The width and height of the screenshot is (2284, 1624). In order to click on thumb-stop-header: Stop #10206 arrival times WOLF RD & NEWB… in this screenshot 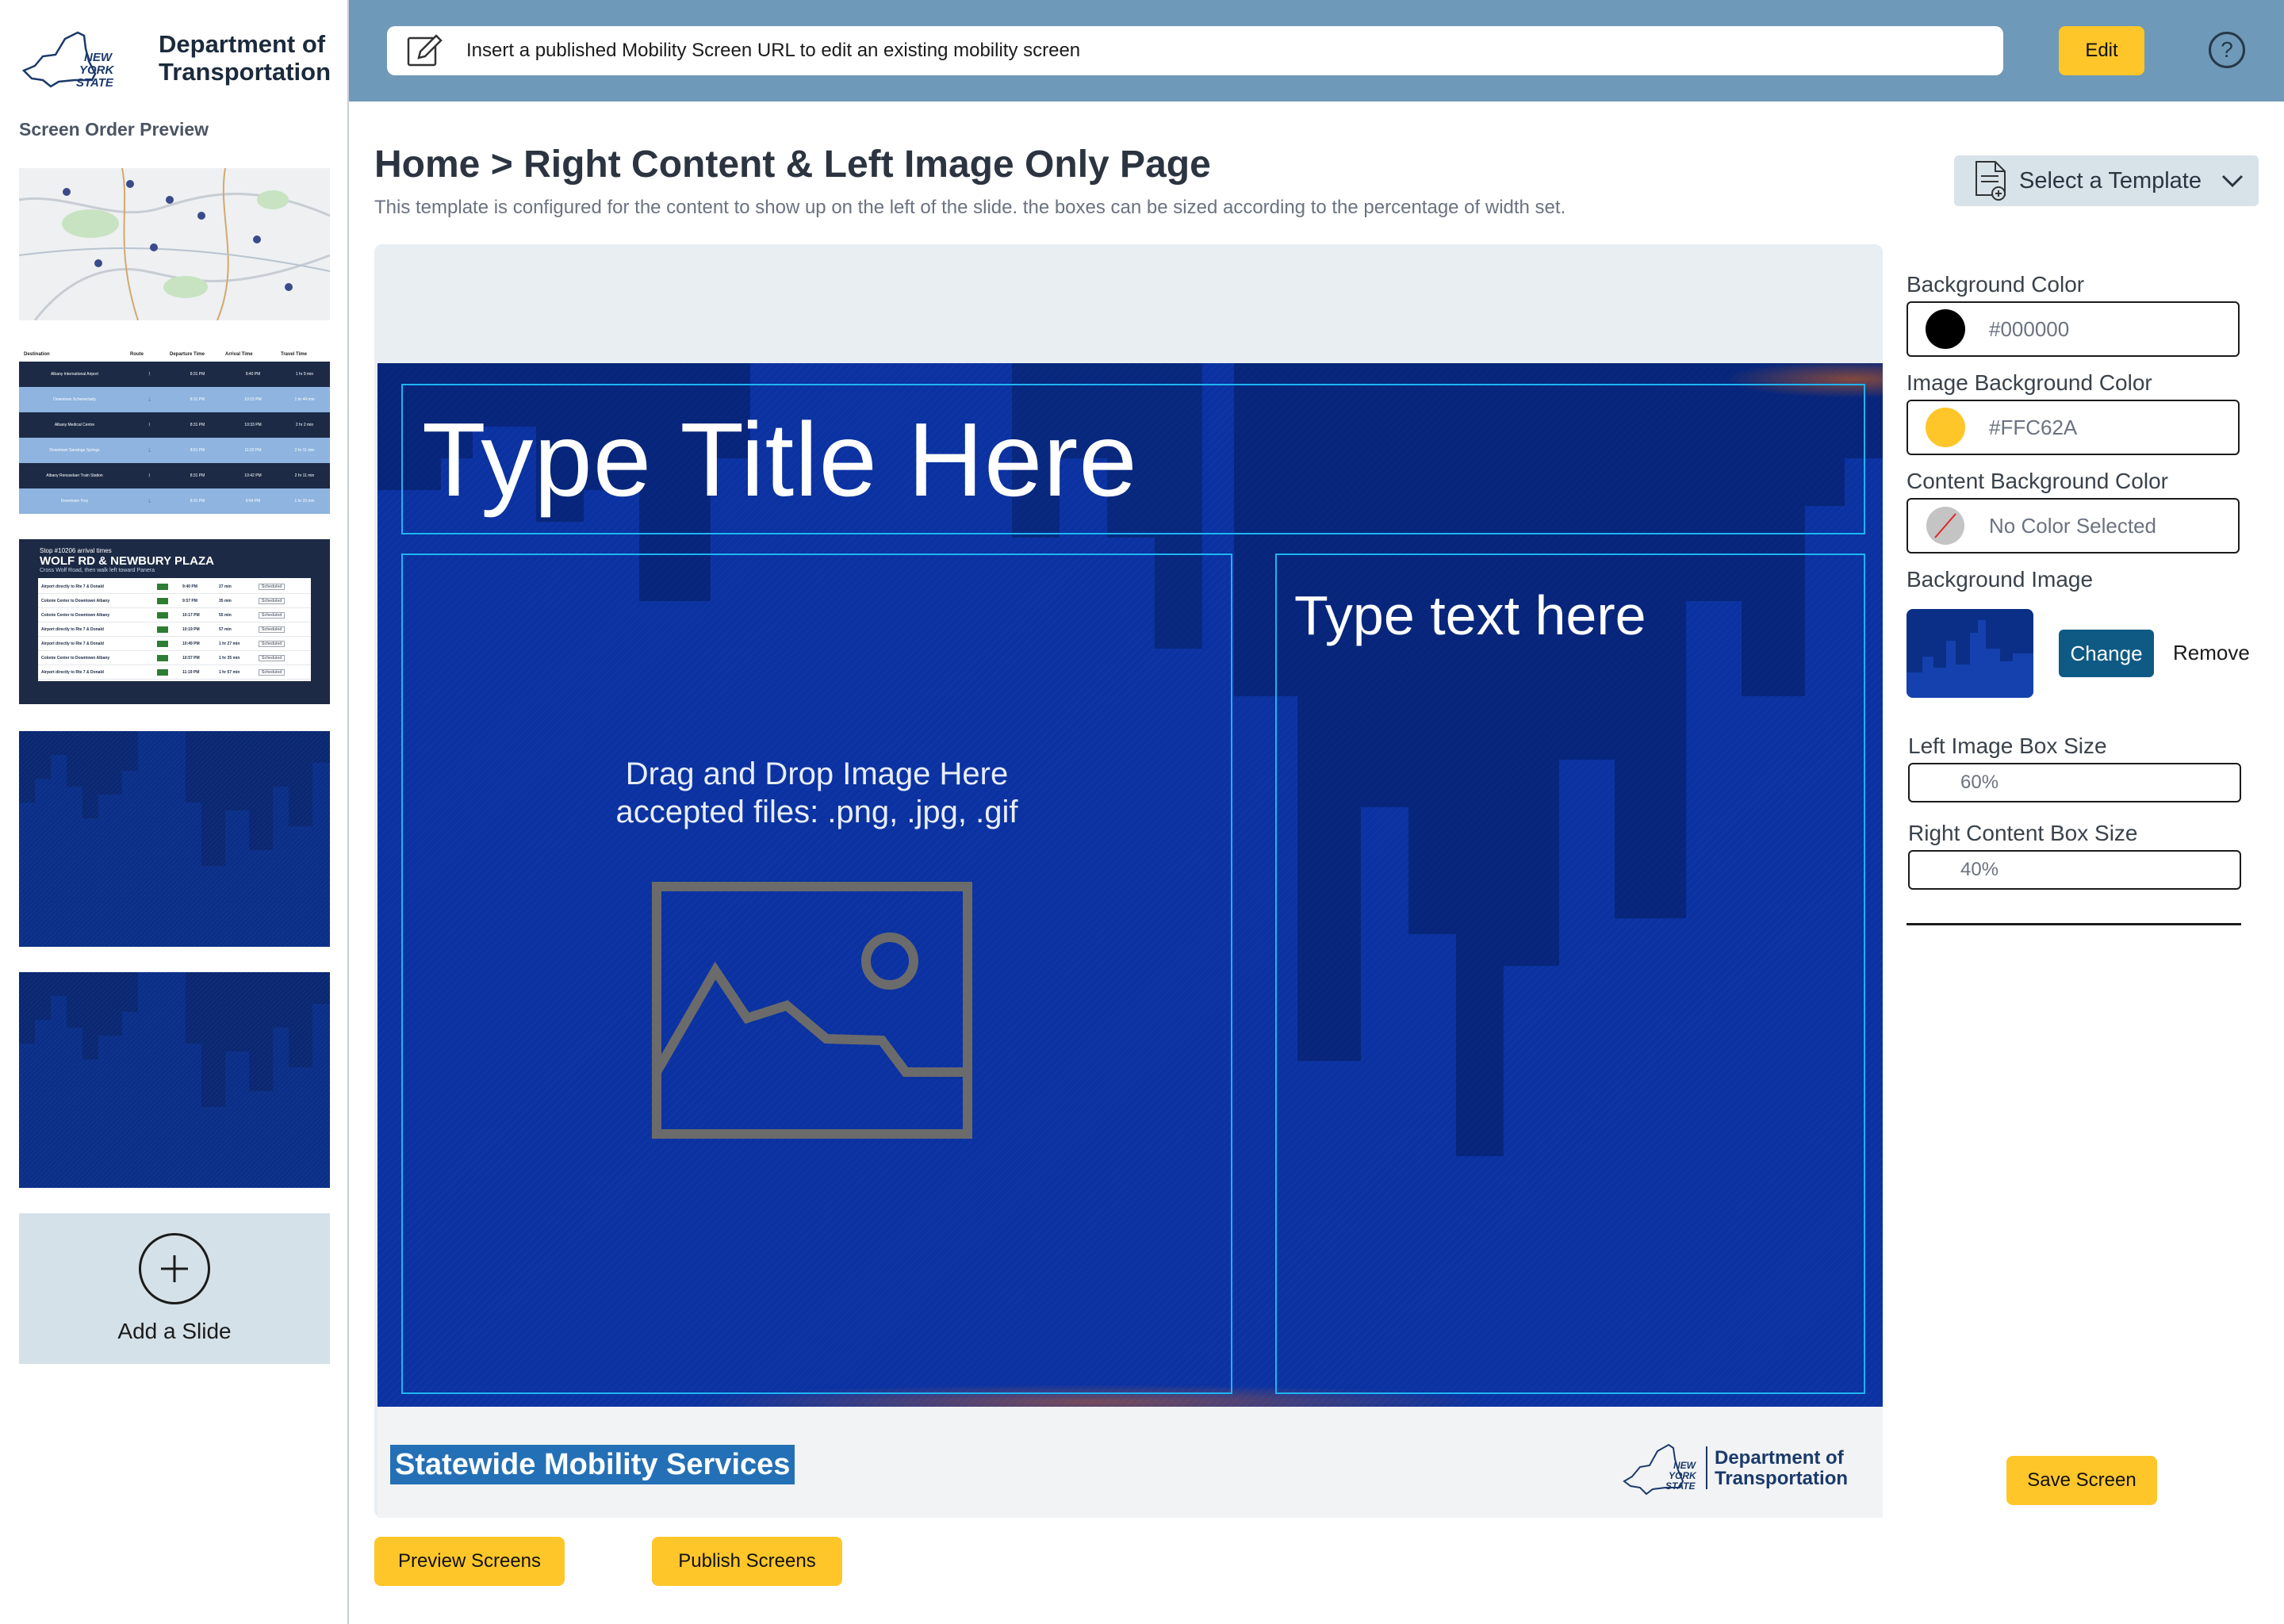, I will do `click(174, 556)`.